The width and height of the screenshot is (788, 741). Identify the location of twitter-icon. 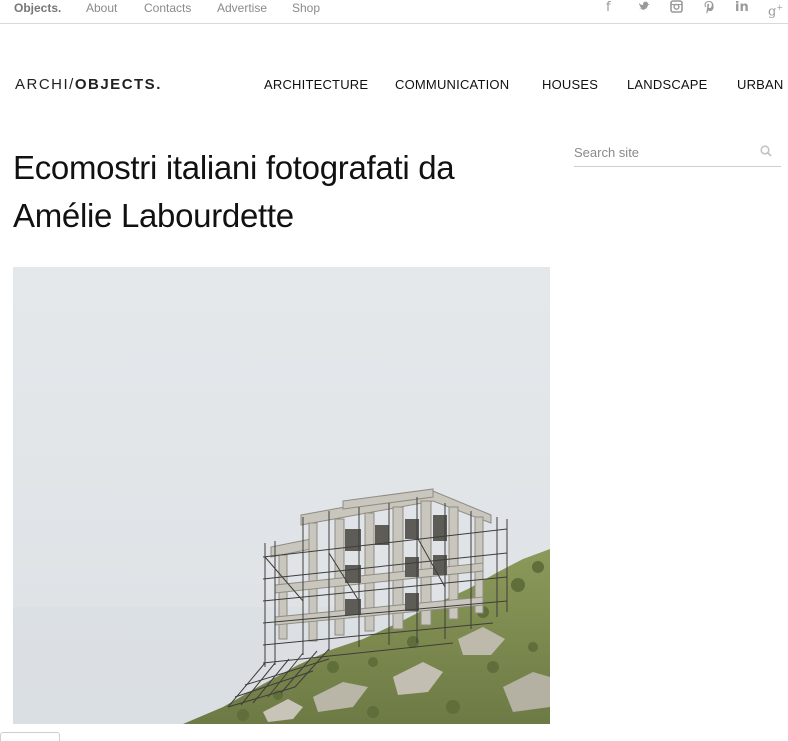
(644, 8).